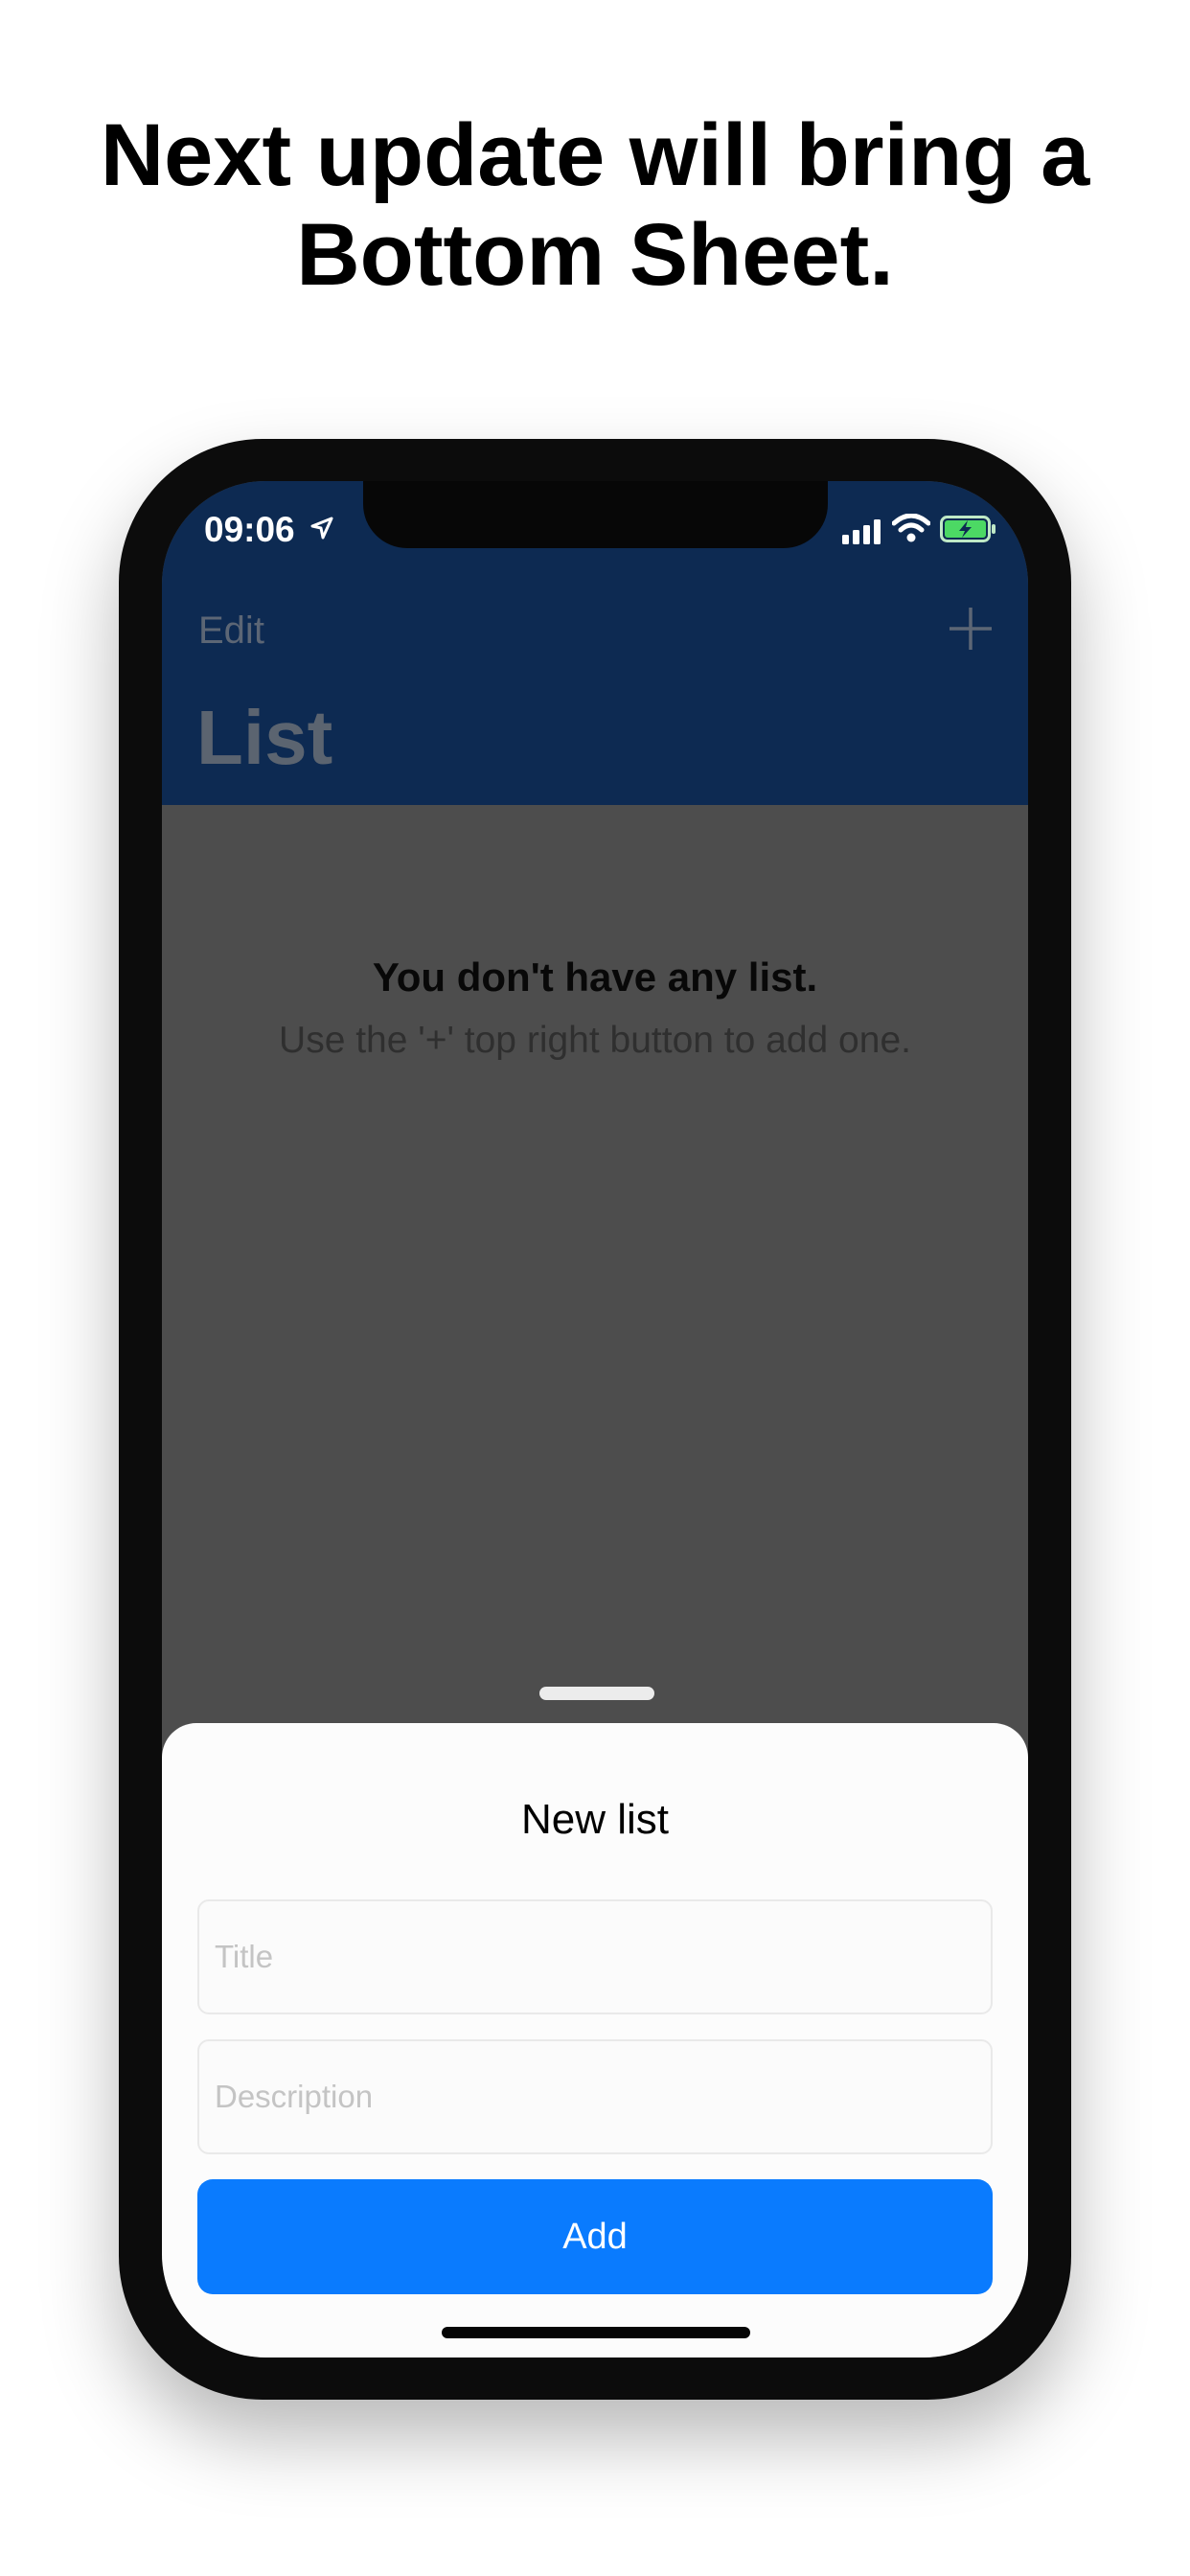 The height and width of the screenshot is (2576, 1190). What do you see at coordinates (264, 737) in the screenshot?
I see `page-title: List` at bounding box center [264, 737].